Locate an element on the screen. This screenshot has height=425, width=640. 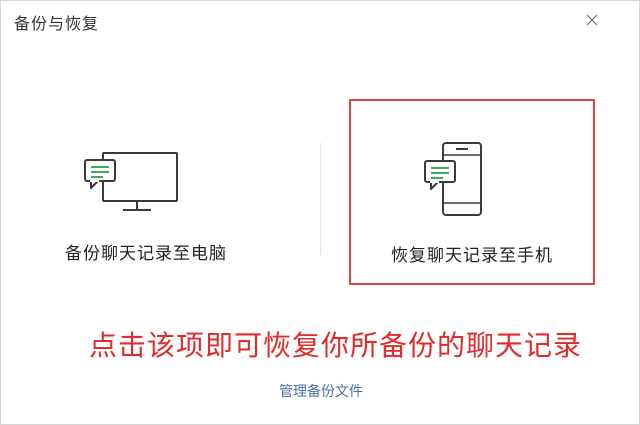
close-icon is located at coordinates (592, 20).